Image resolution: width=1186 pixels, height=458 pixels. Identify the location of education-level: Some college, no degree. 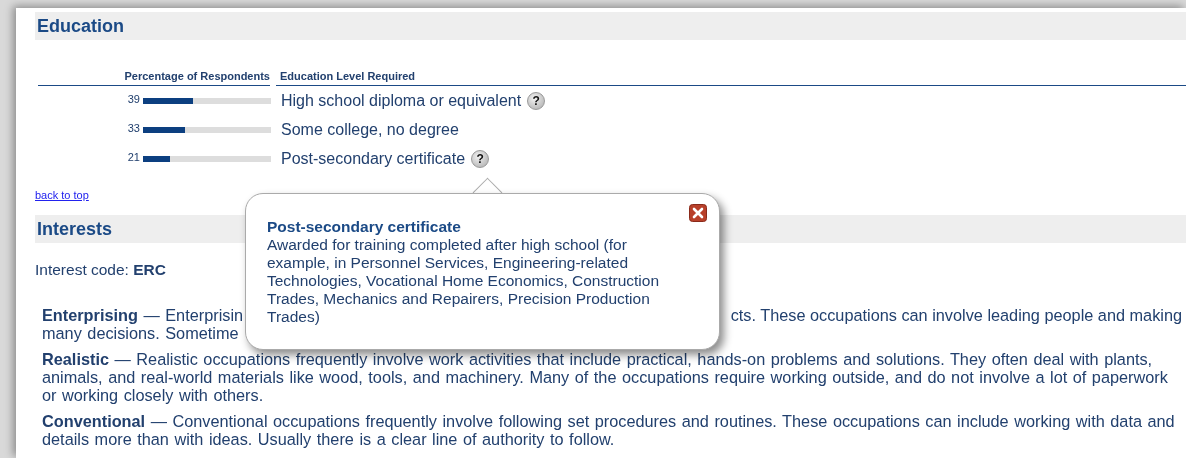
(370, 129).